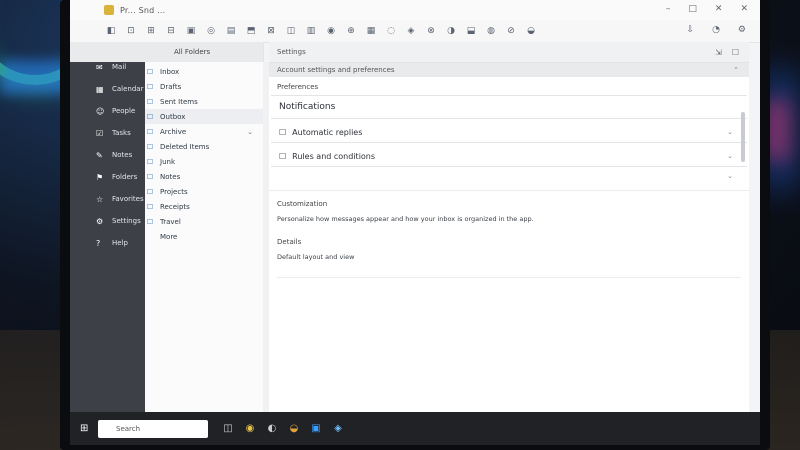 The height and width of the screenshot is (450, 800). Describe the element at coordinates (509, 176) in the screenshot. I see `expand-row: ⌄` at that location.